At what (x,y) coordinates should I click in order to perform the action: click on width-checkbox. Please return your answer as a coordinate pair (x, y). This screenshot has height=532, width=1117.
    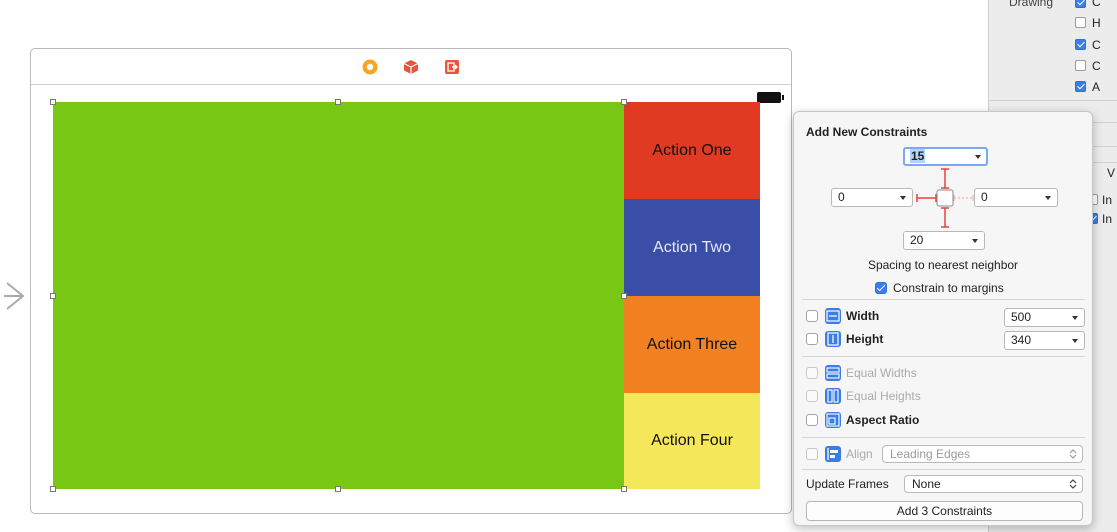
    Looking at the image, I should click on (812, 316).